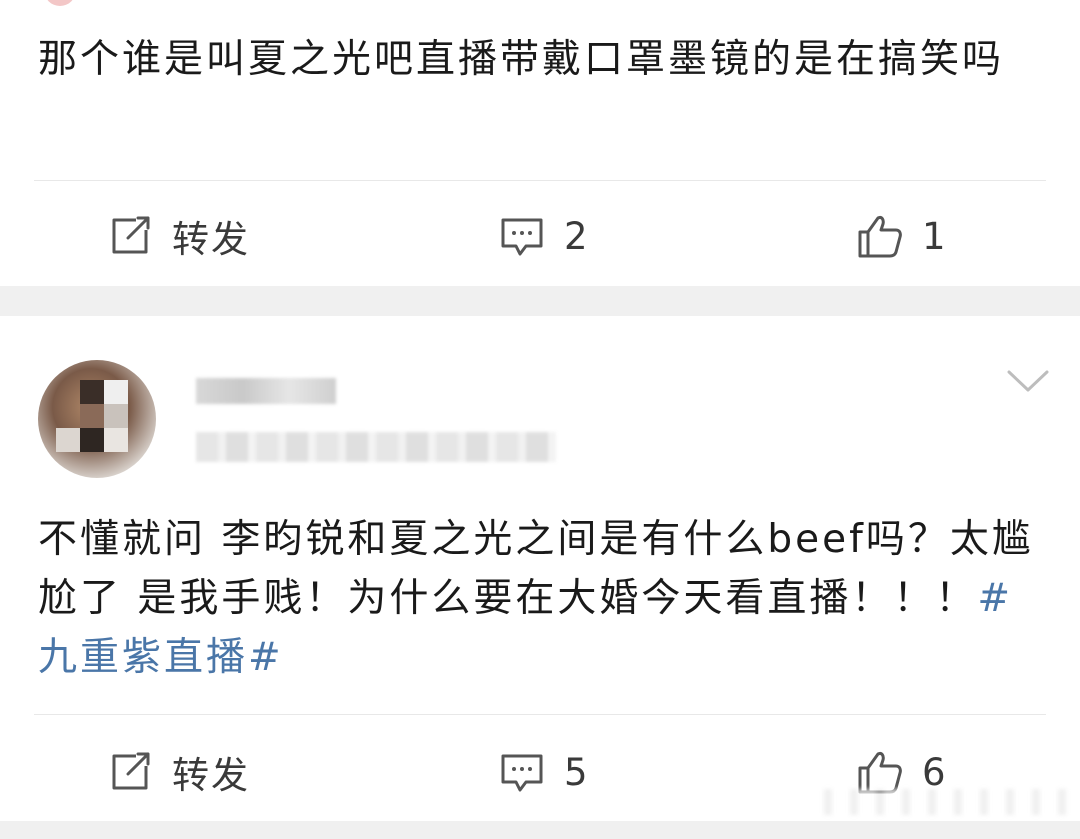 This screenshot has height=839, width=1080. I want to click on action-bar: 转发 2 1, so click(540, 236).